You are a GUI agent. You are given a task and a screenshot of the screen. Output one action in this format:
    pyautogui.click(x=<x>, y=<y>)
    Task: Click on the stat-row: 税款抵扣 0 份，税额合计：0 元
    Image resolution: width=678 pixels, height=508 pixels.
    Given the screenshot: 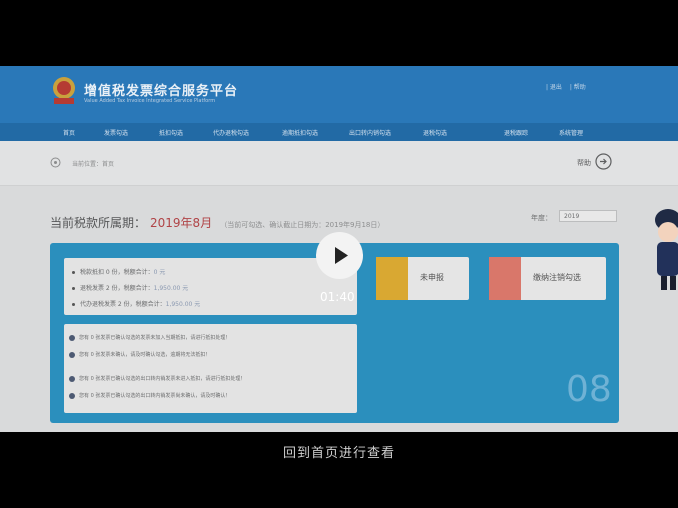 What is the action you would take?
    pyautogui.click(x=118, y=271)
    